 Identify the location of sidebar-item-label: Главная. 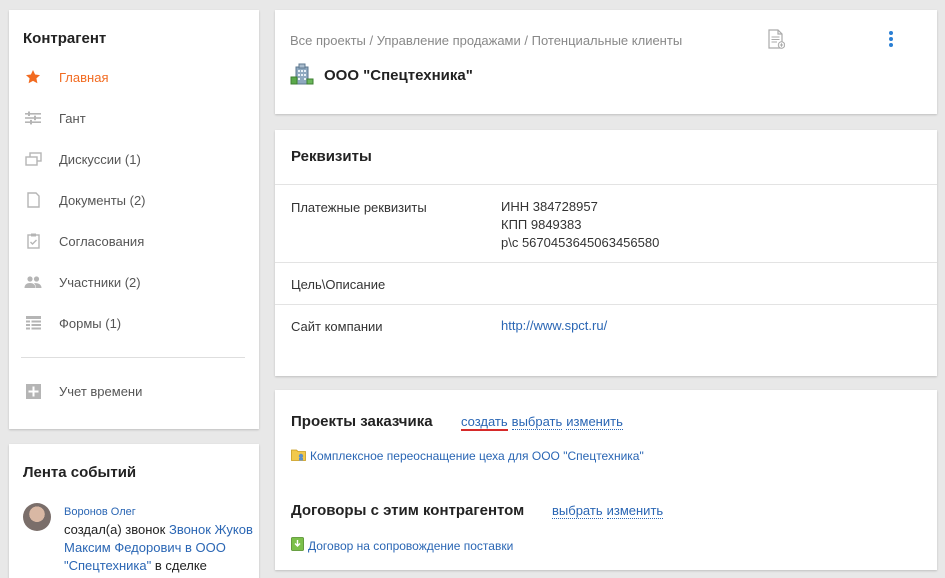
(84, 77).